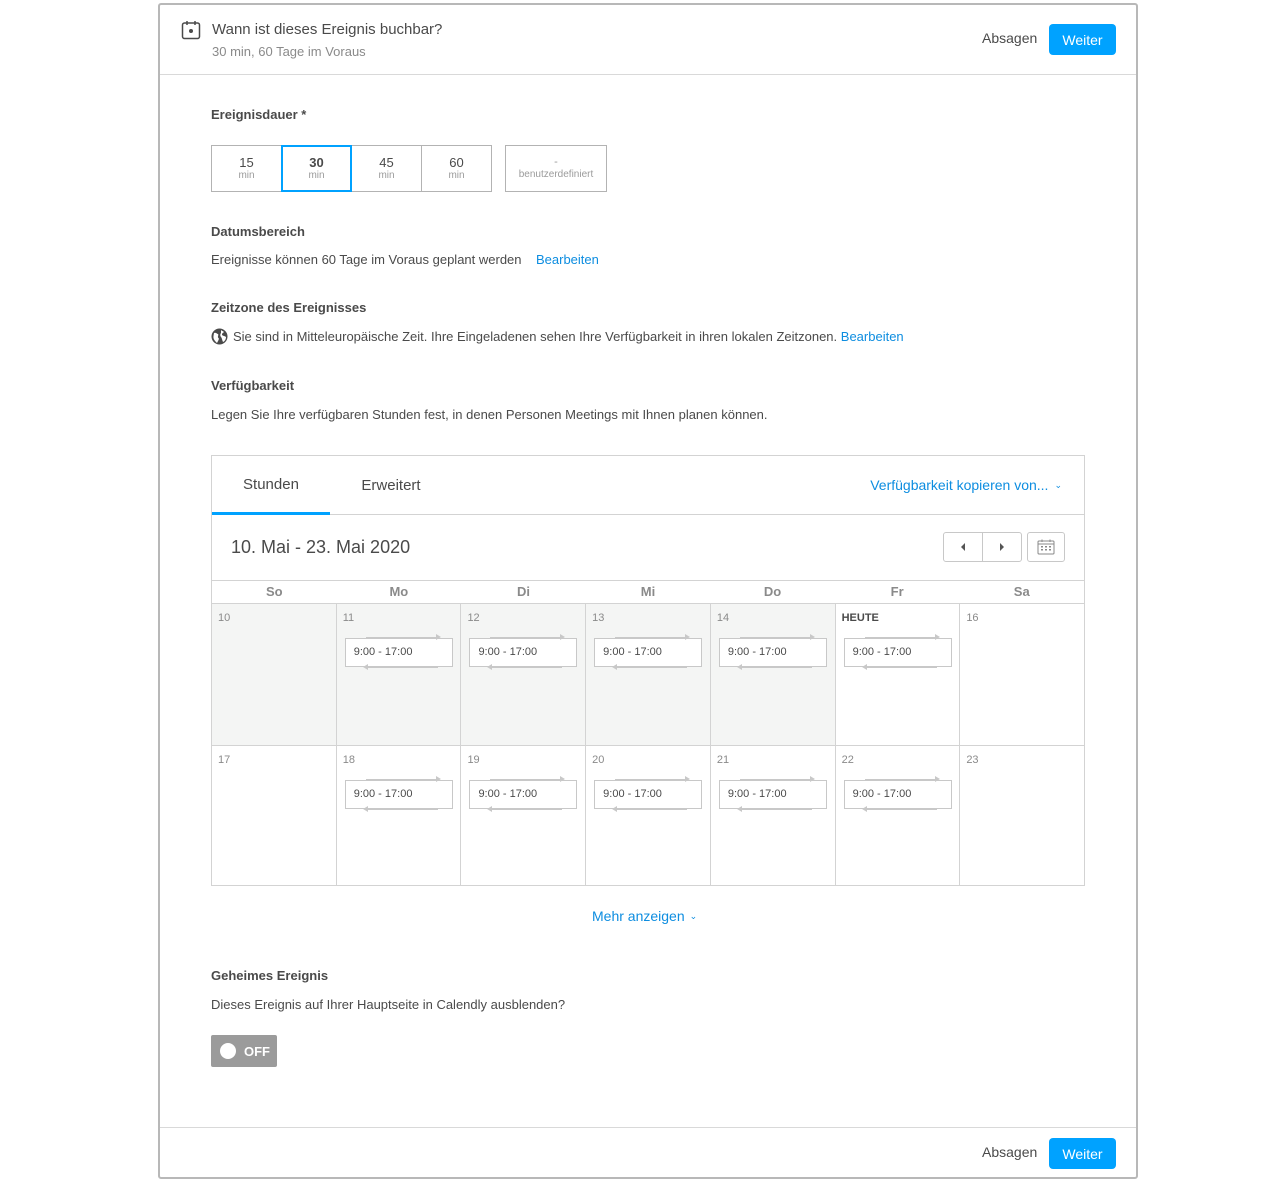 This screenshot has width=1280, height=1183. I want to click on weekday-label: Mo, so click(399, 591).